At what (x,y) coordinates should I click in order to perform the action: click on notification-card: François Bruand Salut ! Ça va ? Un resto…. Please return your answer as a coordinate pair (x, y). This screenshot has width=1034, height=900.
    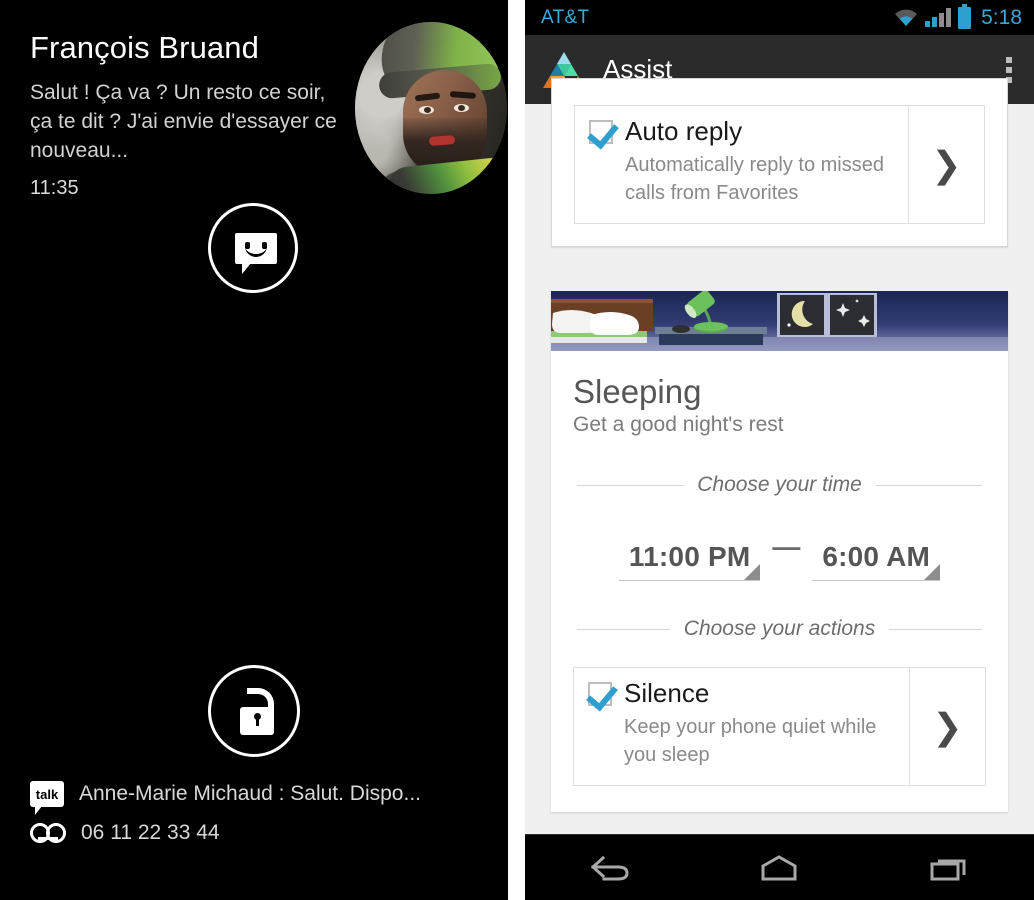
    Looking at the image, I should click on (190, 114).